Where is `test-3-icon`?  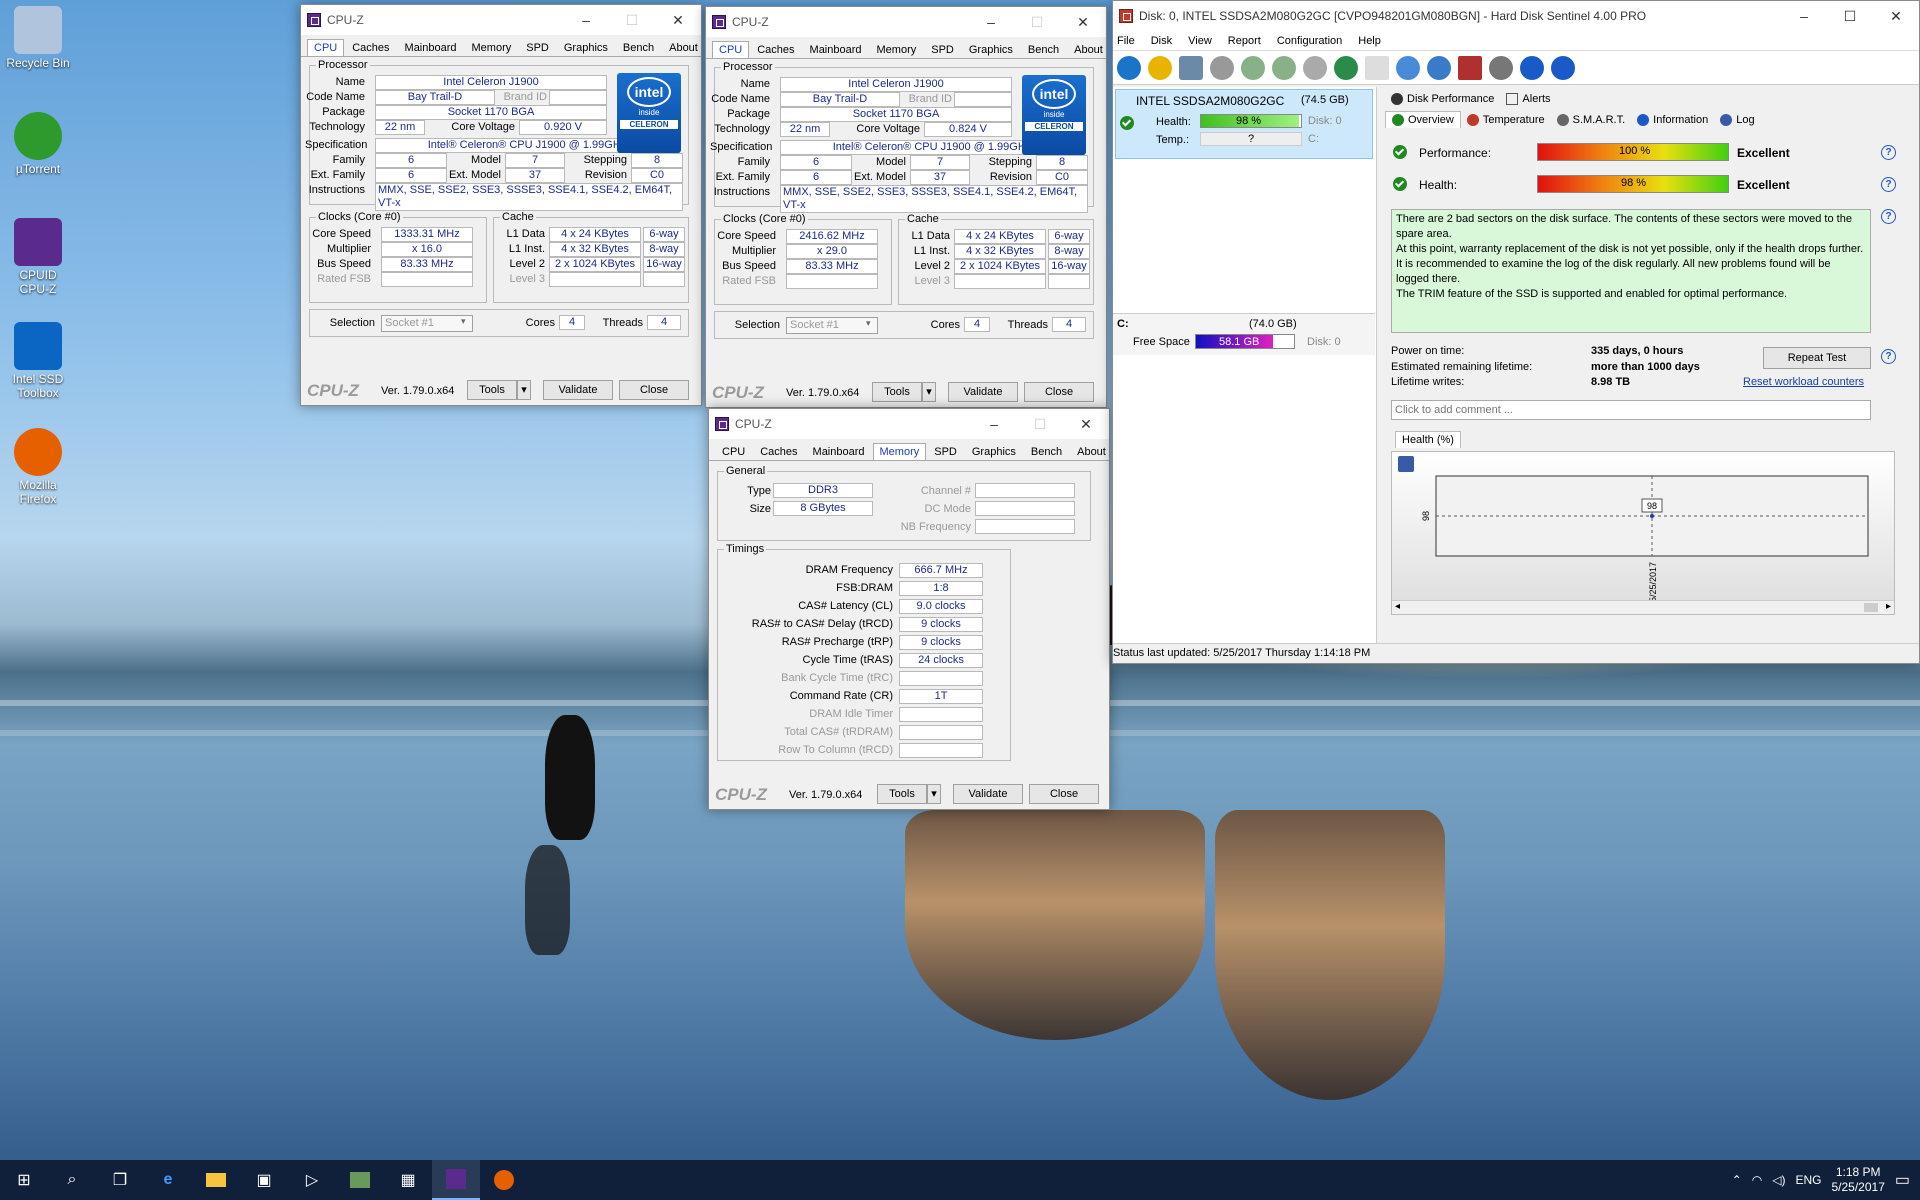
test-3-icon is located at coordinates (1284, 67).